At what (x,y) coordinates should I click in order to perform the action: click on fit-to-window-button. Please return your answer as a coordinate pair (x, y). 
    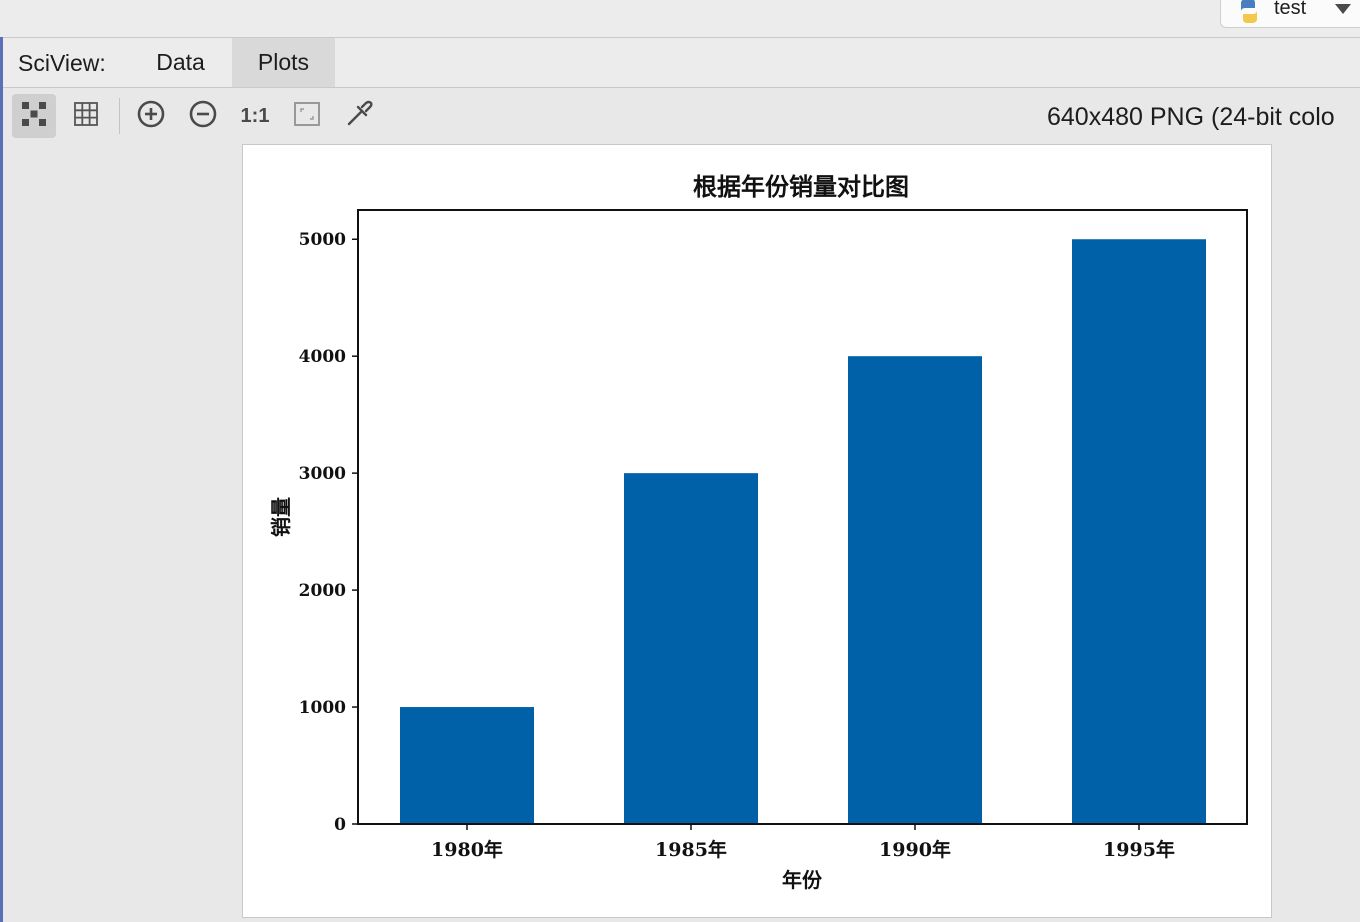
    Looking at the image, I should click on (307, 116).